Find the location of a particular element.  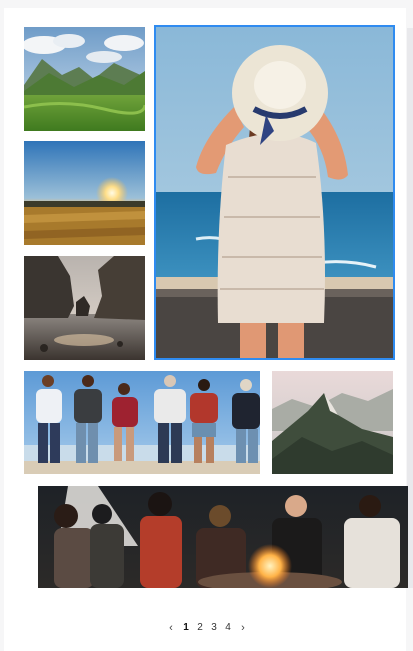

image-sea-cliffs is located at coordinates (84, 308).